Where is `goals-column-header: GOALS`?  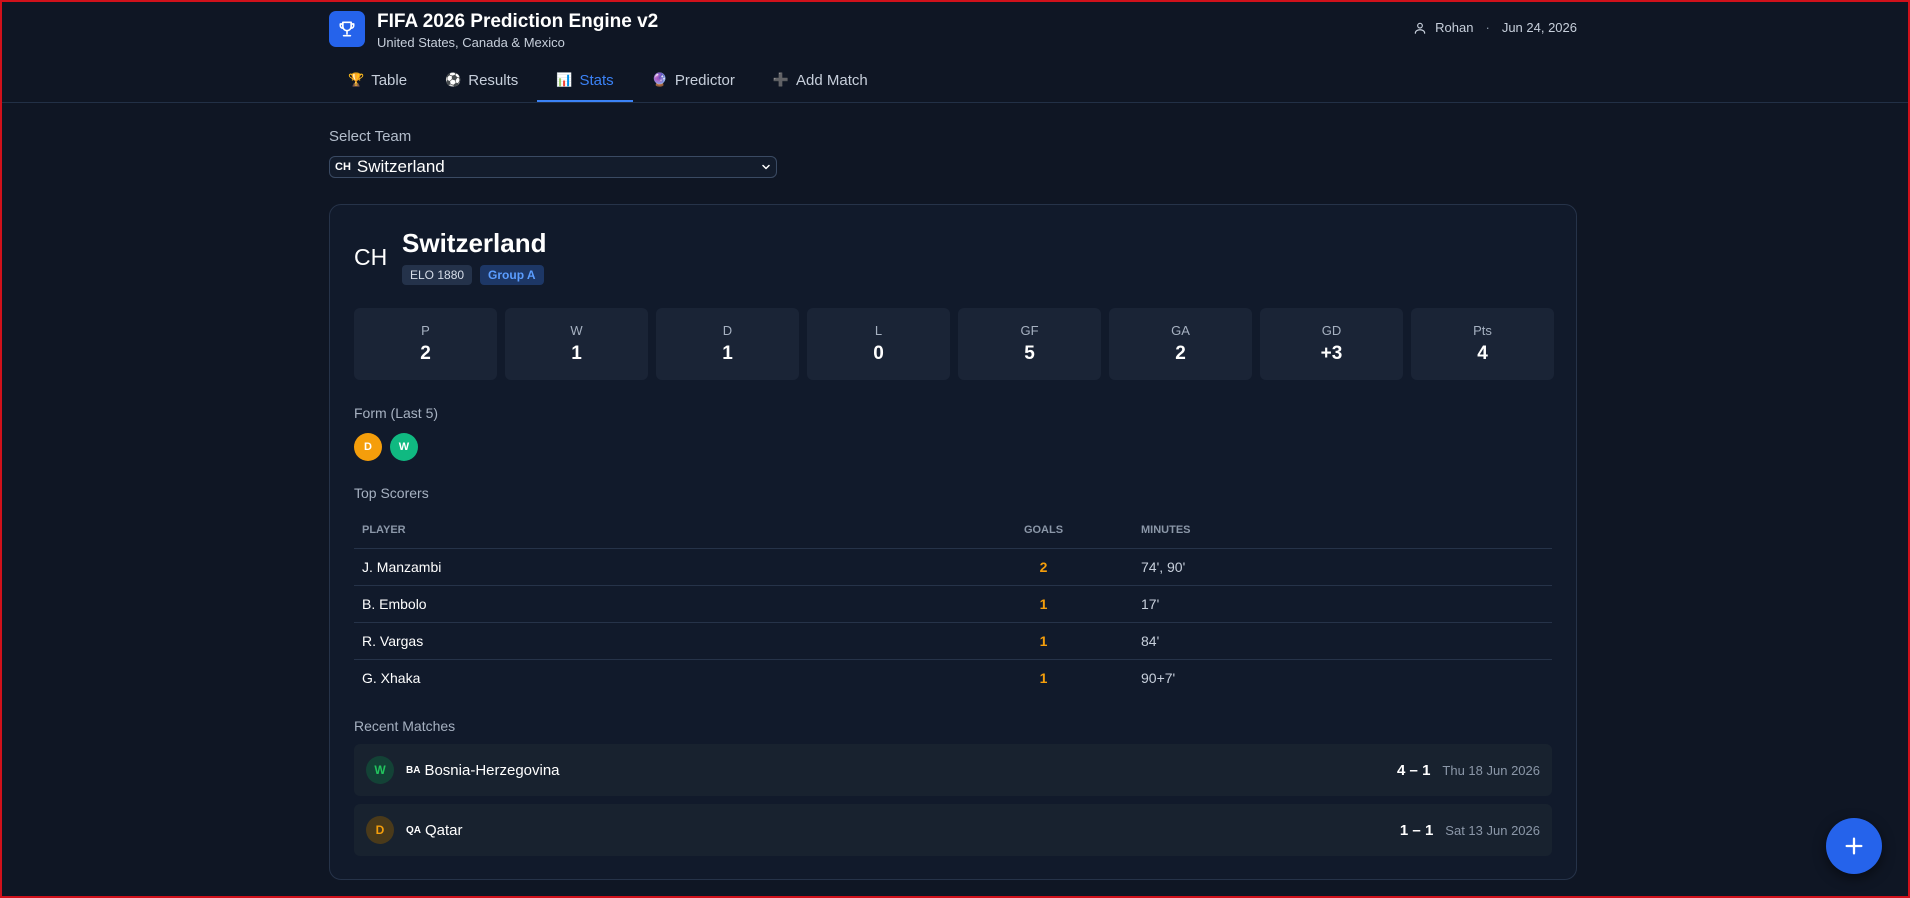 goals-column-header: GOALS is located at coordinates (1043, 530).